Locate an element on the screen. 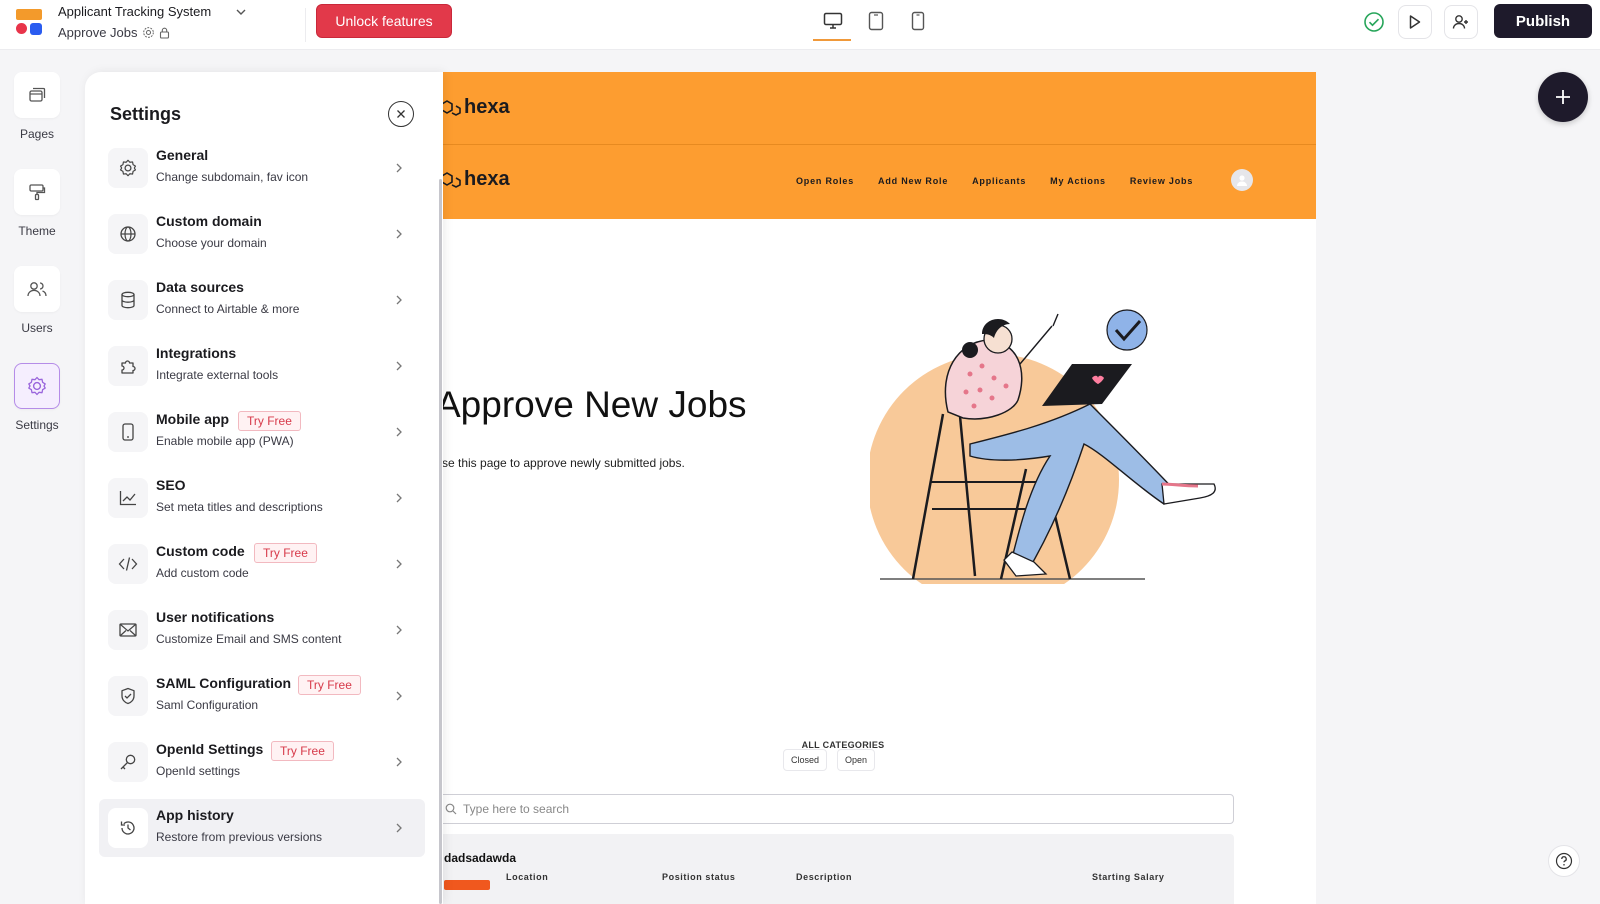  settings-item-data-sources: Data sources Connect to Airtable & more is located at coordinates (262, 300).